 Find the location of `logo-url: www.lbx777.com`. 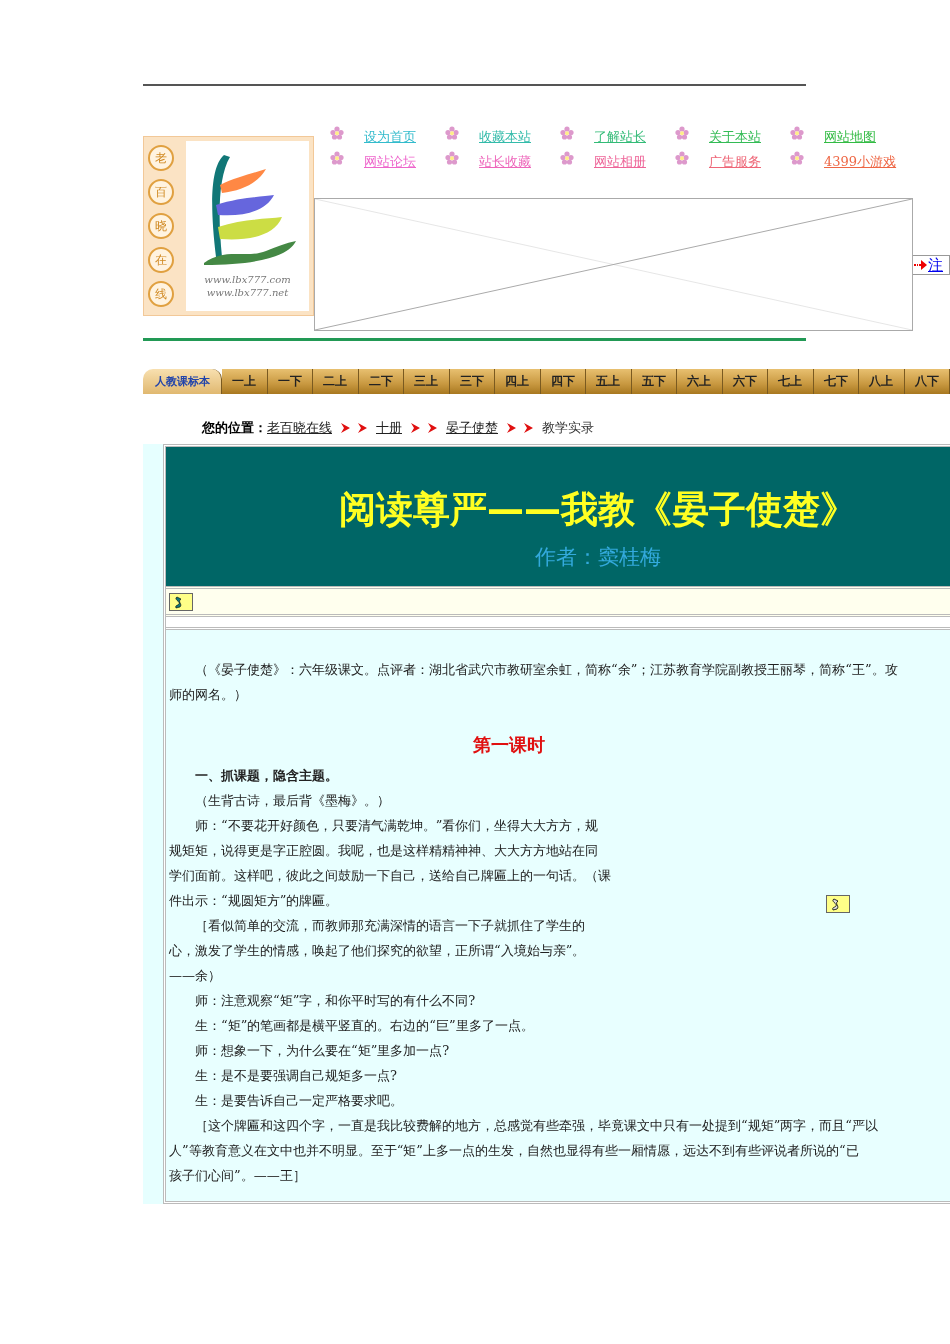

logo-url: www.lbx777.com is located at coordinates (247, 279).